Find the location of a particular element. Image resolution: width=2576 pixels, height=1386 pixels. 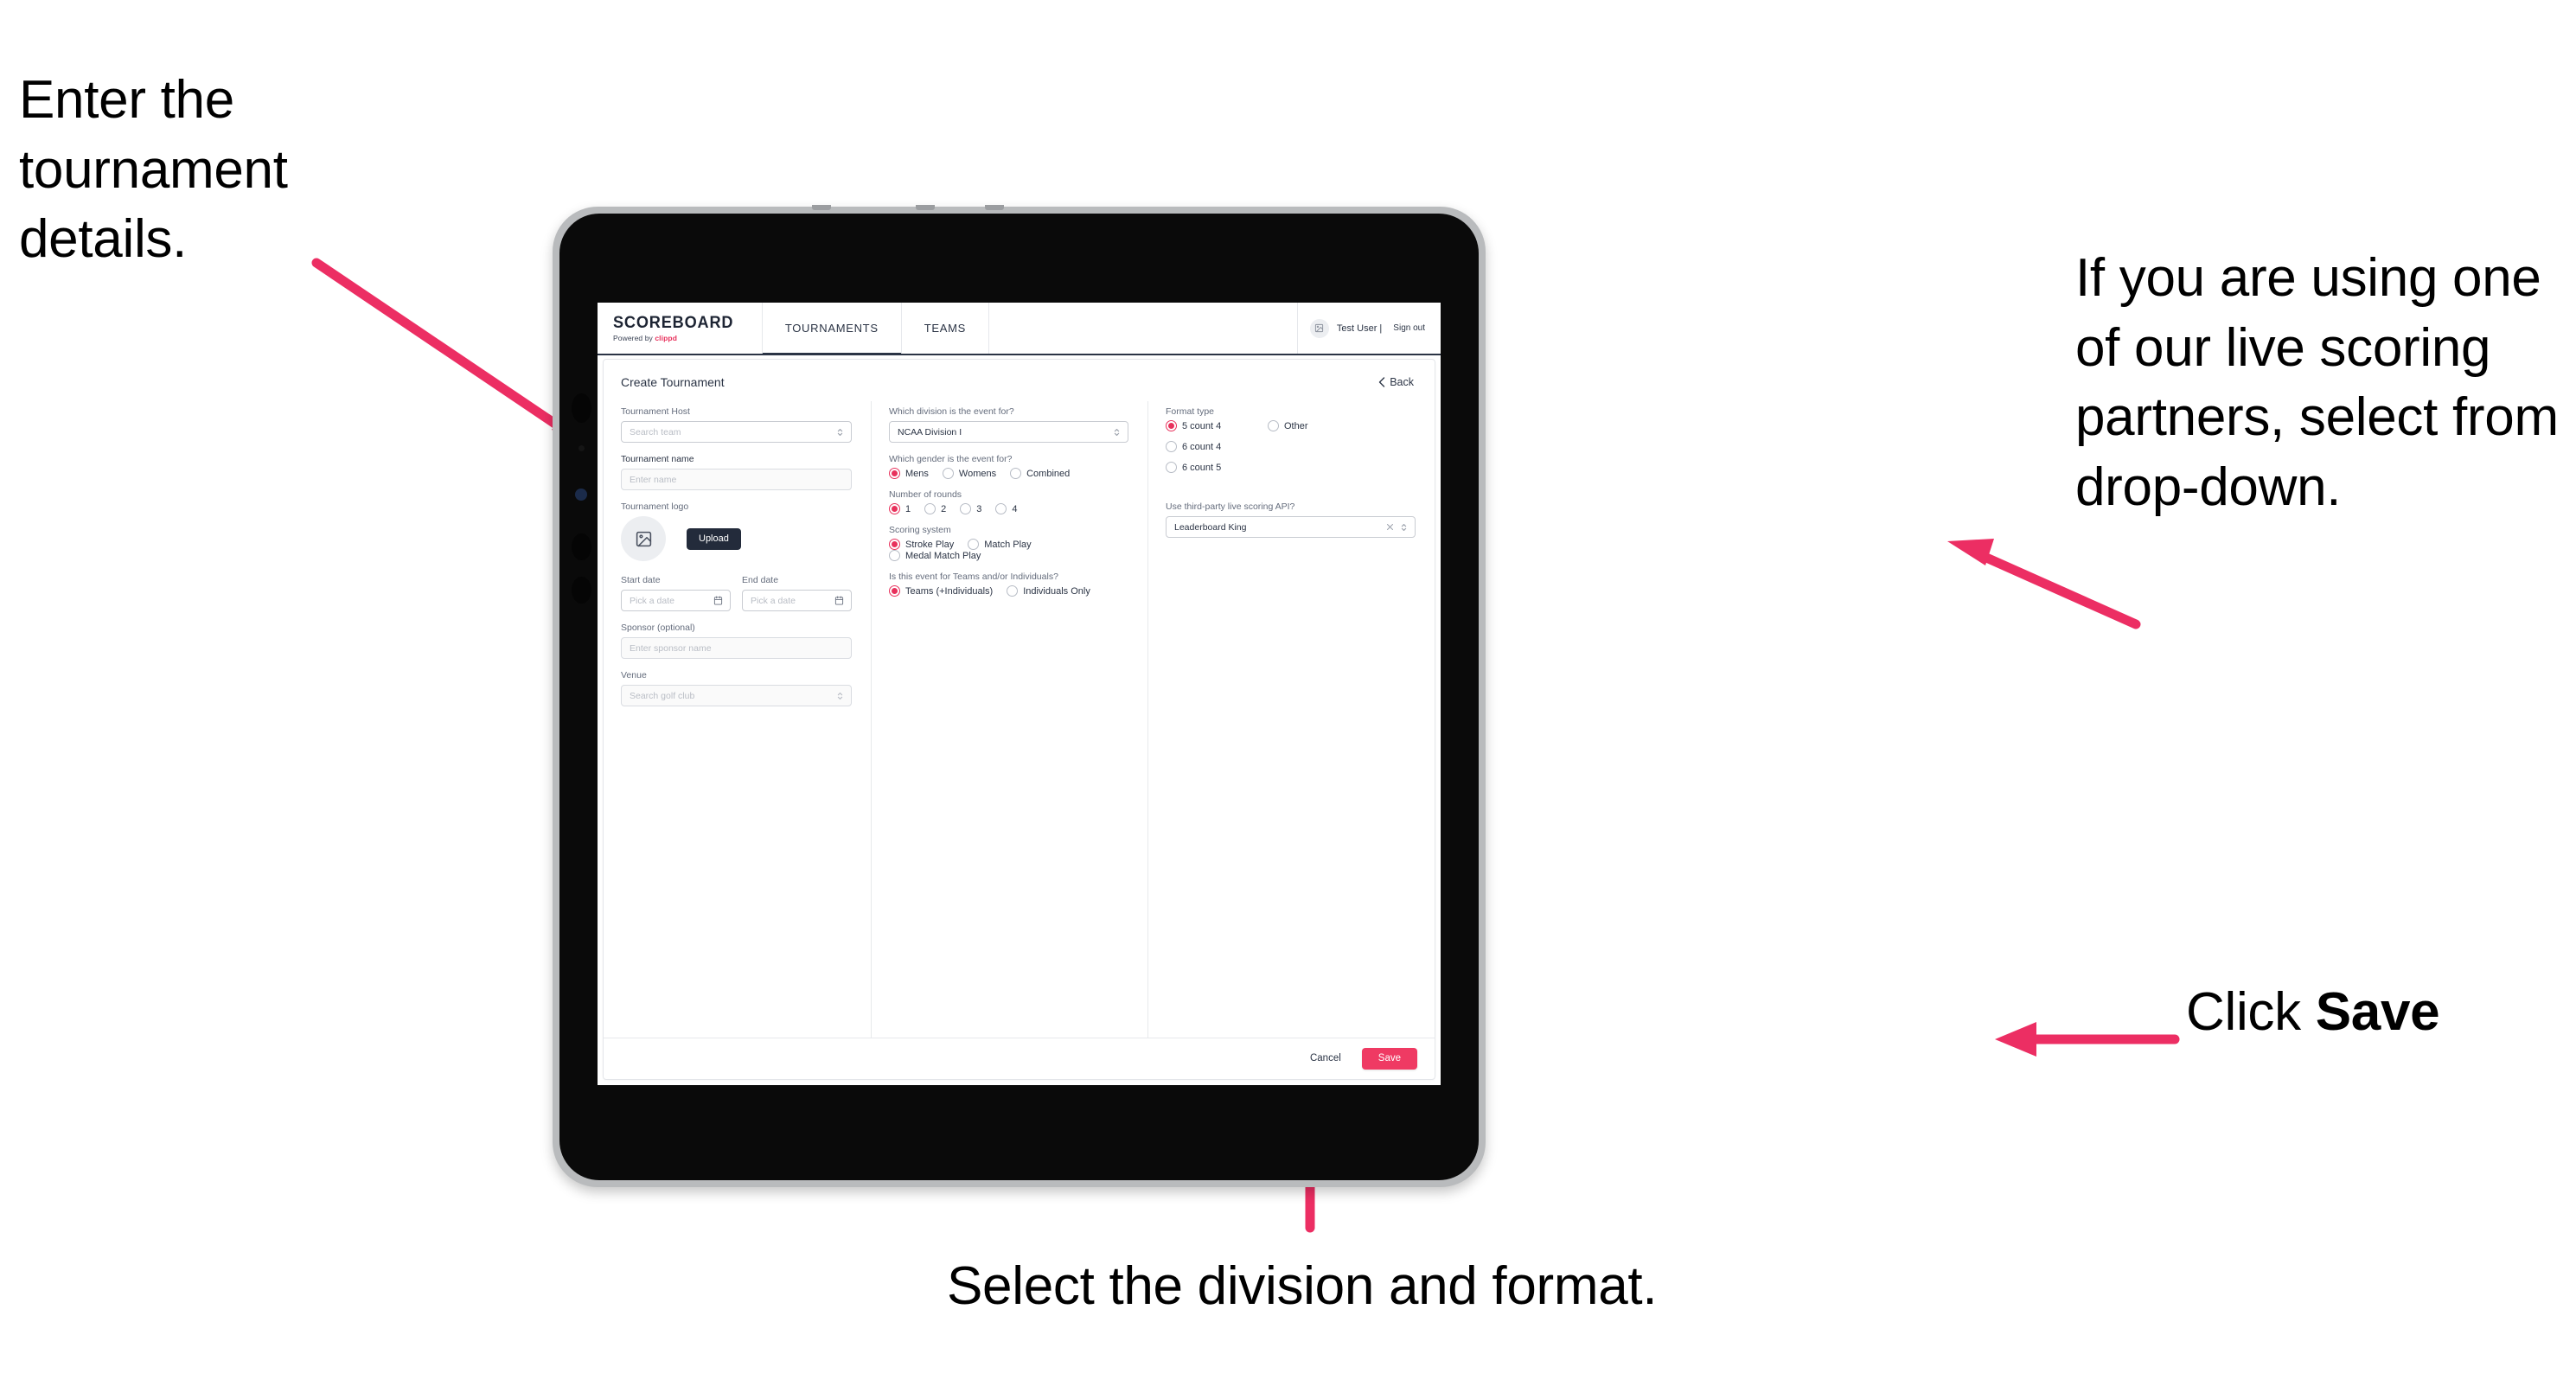

rounds-label: Number of rounds is located at coordinates (925, 495).